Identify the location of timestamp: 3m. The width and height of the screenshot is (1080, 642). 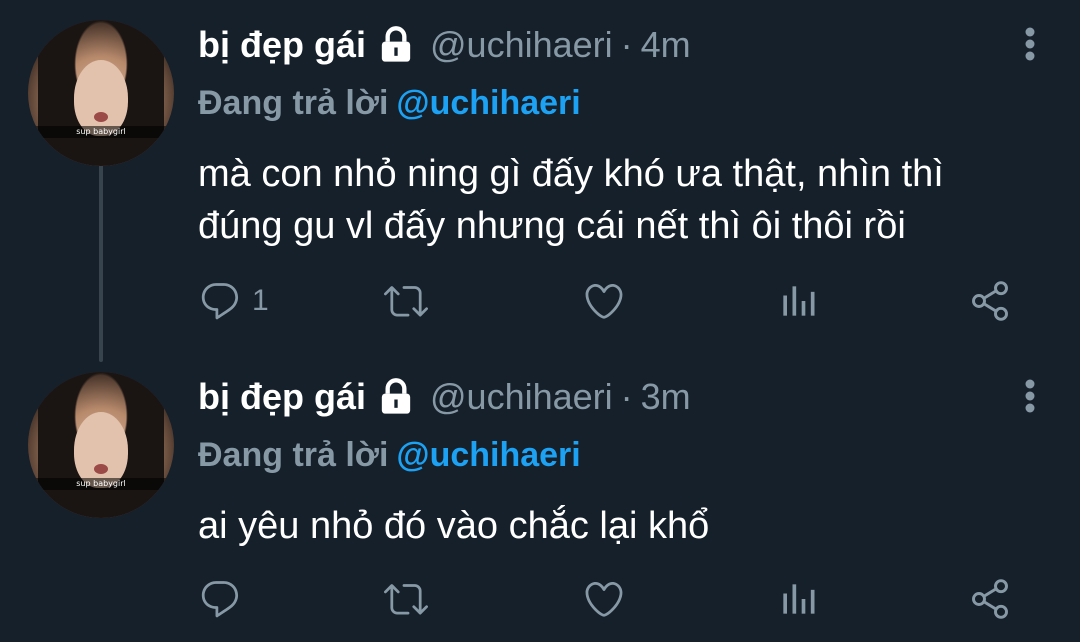
(666, 397).